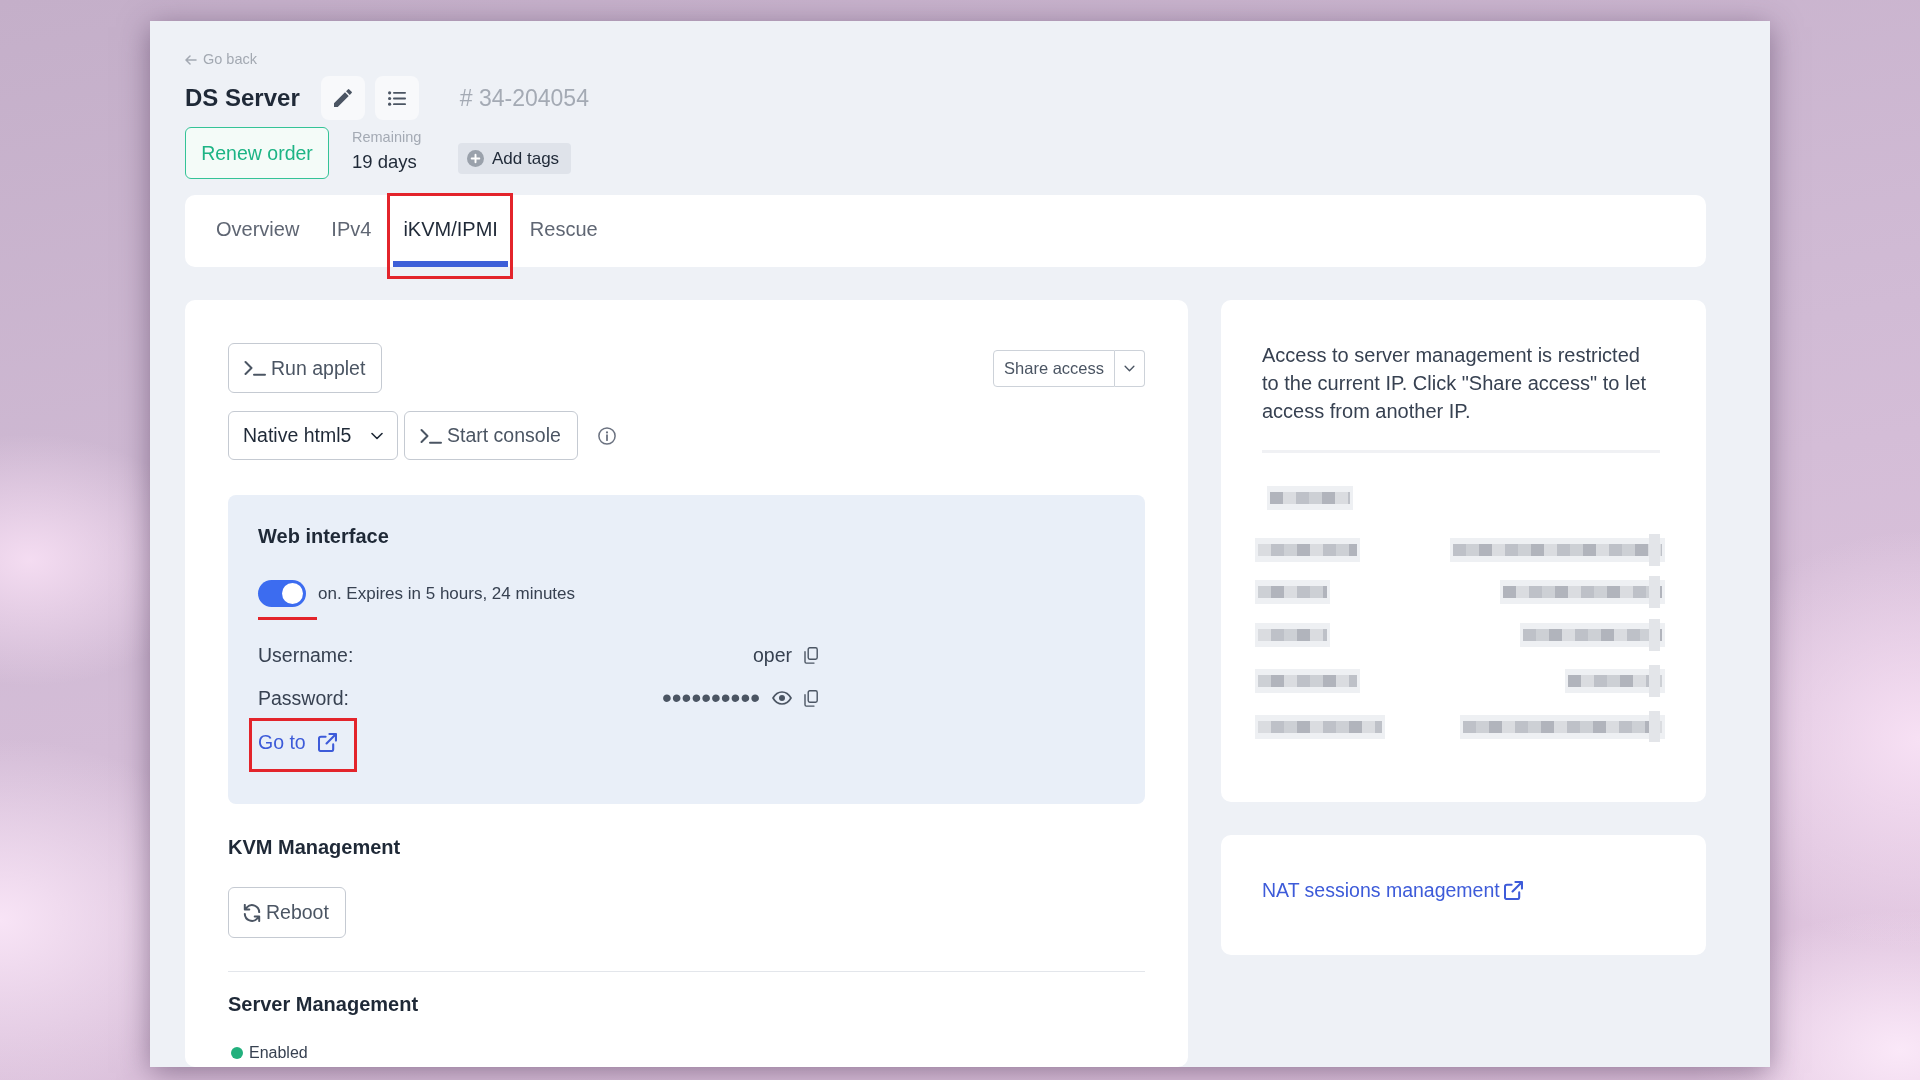 This screenshot has height=1080, width=1920. Describe the element at coordinates (323, 1004) in the screenshot. I see `section-heading: Server Management` at that location.